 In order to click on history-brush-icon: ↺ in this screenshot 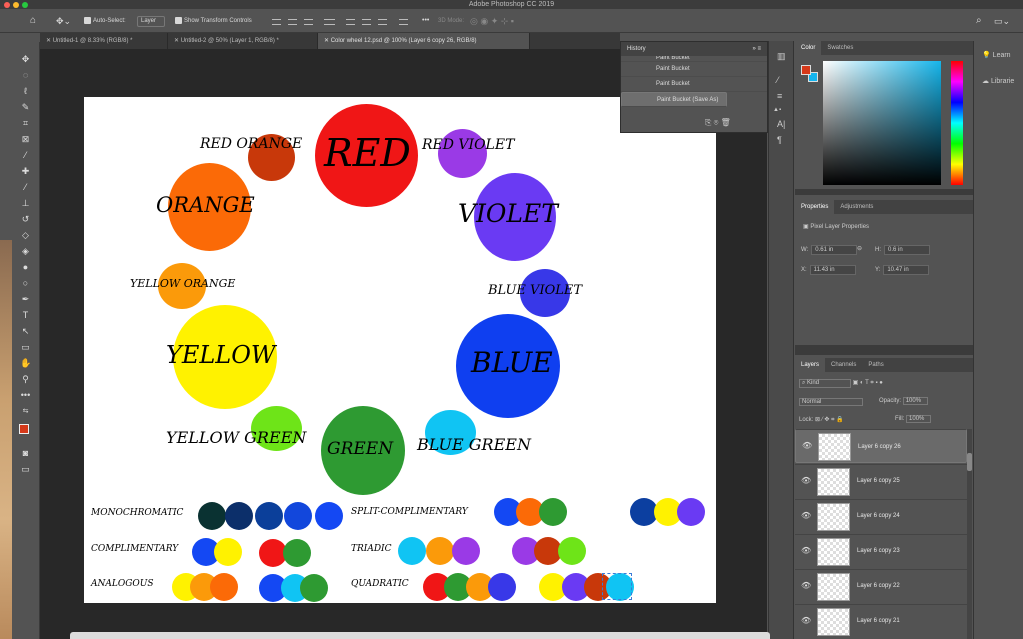, I will do `click(25, 219)`.